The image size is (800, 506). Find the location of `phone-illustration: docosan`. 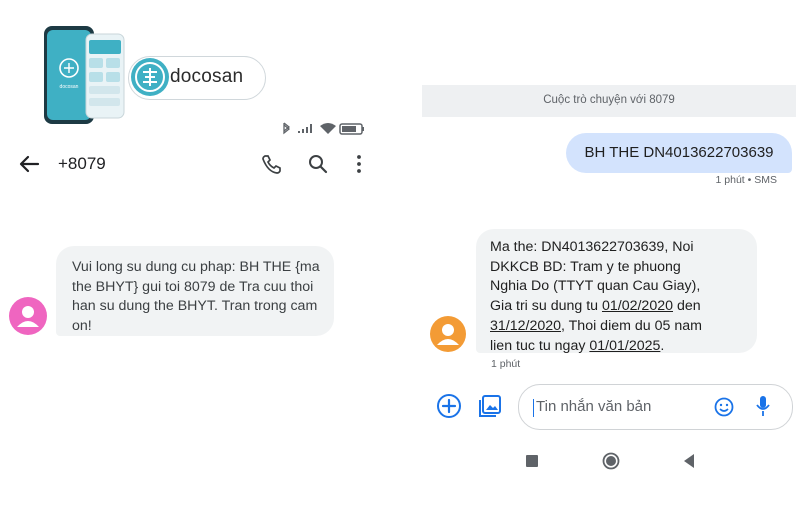

phone-illustration: docosan is located at coordinates (84, 75).